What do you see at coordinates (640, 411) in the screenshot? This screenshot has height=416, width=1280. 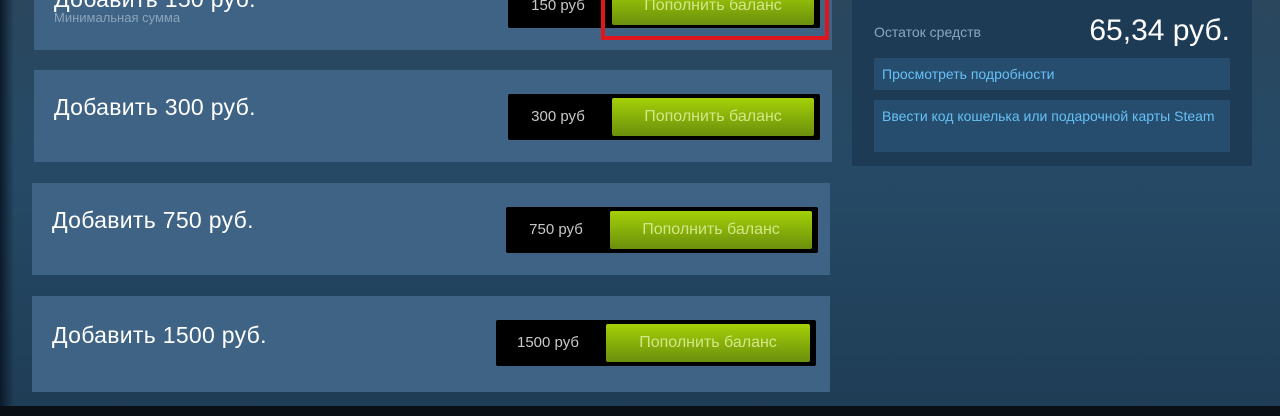 I see `screen-bottom-edge` at bounding box center [640, 411].